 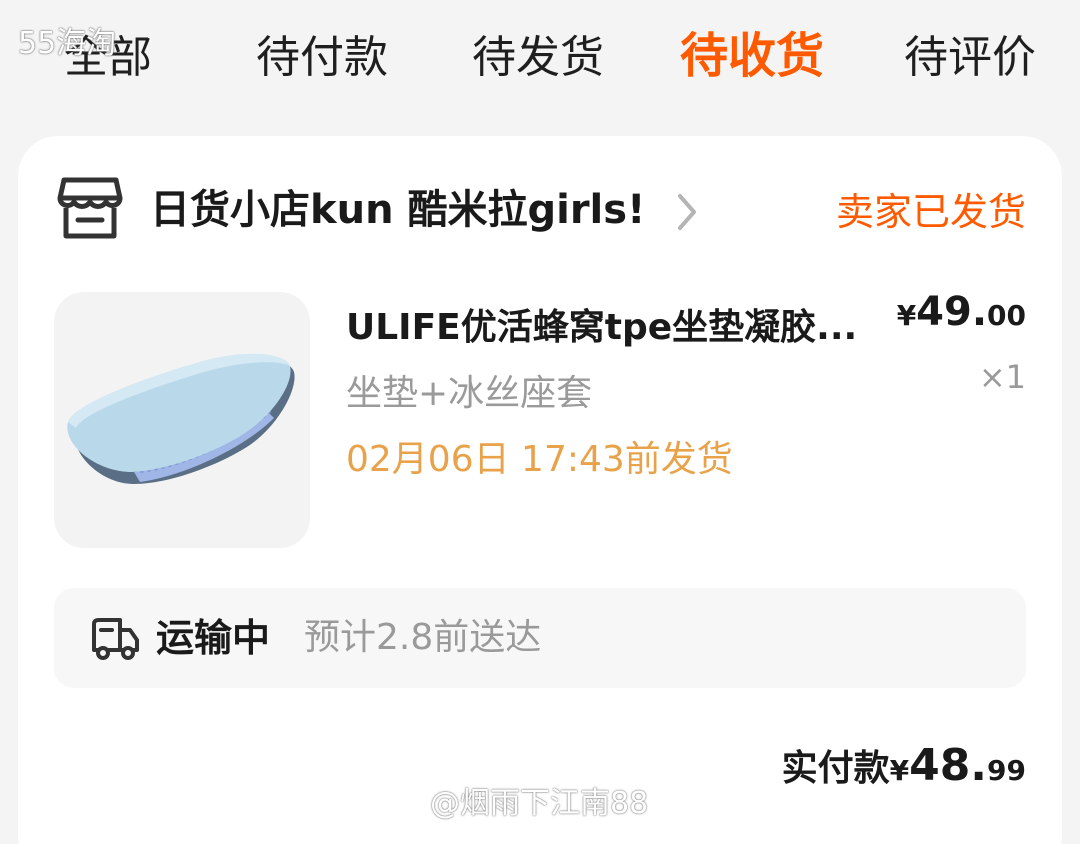 What do you see at coordinates (1006, 315) in the screenshot?
I see `price-decimal: 00` at bounding box center [1006, 315].